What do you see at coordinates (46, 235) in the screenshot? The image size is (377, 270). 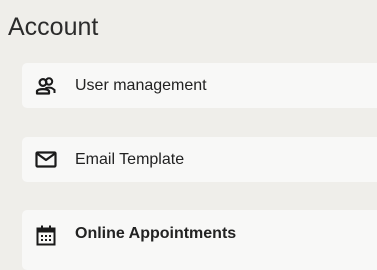 I see `calendar-icon` at bounding box center [46, 235].